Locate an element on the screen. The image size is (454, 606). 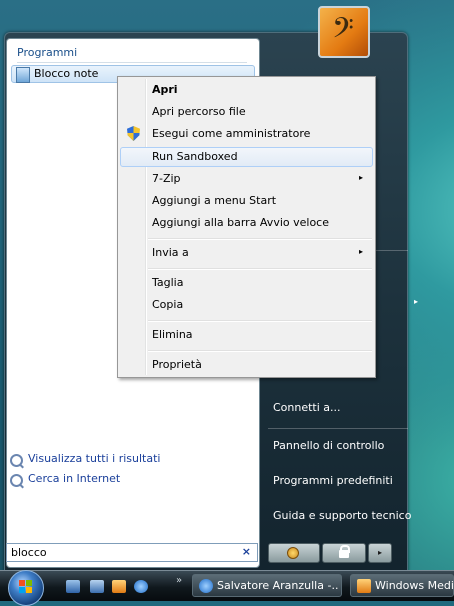
menu-item-label: Run Sandboxed is located at coordinates (195, 156).